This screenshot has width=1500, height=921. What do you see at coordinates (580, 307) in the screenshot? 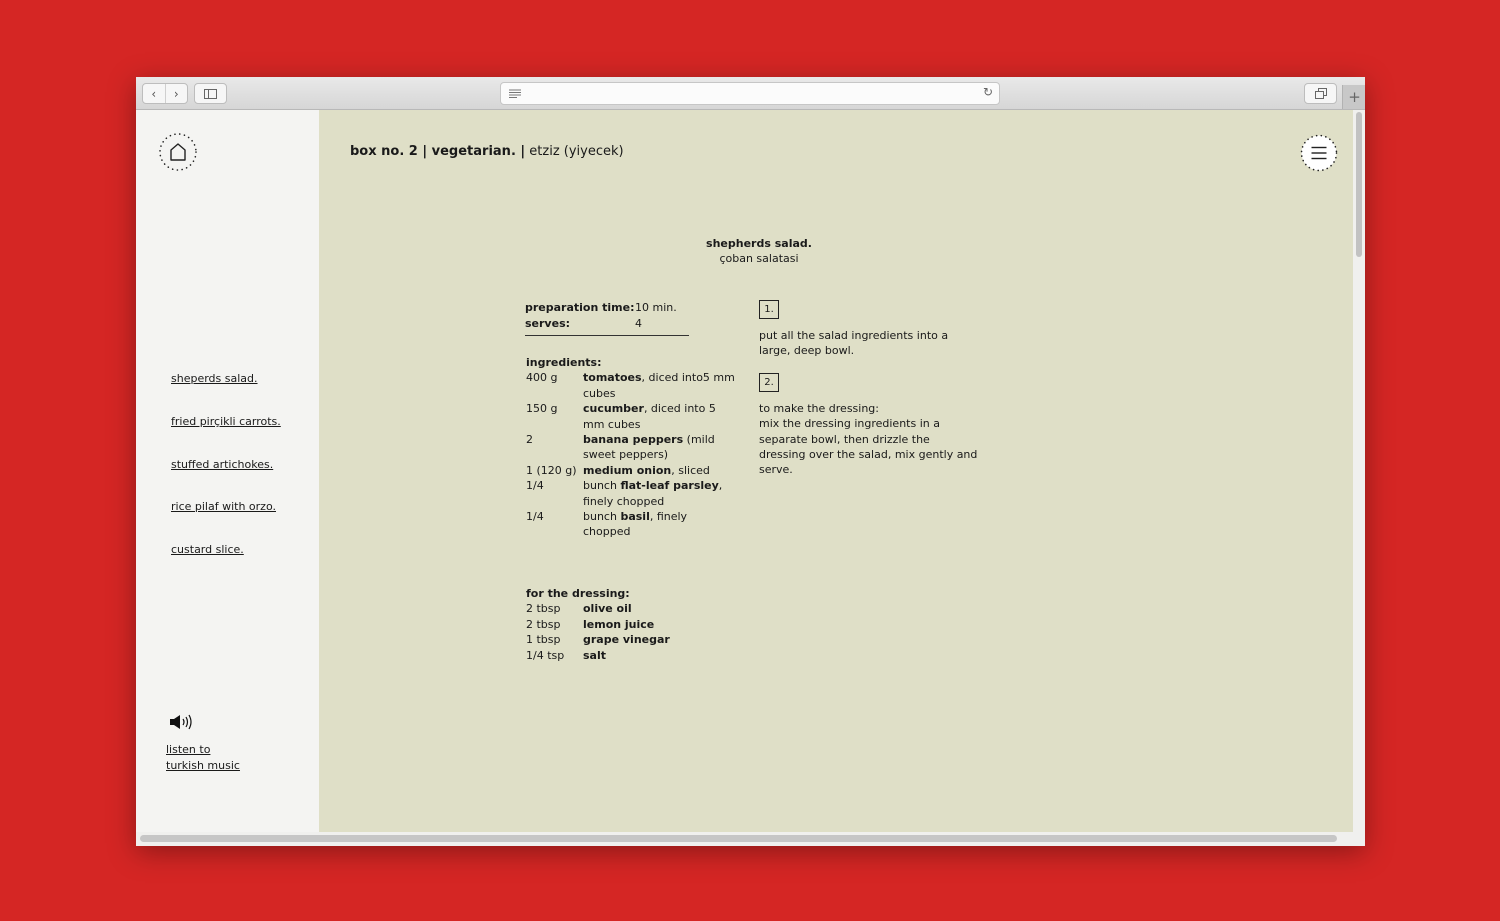
I see `meta-label: preparation time:` at bounding box center [580, 307].